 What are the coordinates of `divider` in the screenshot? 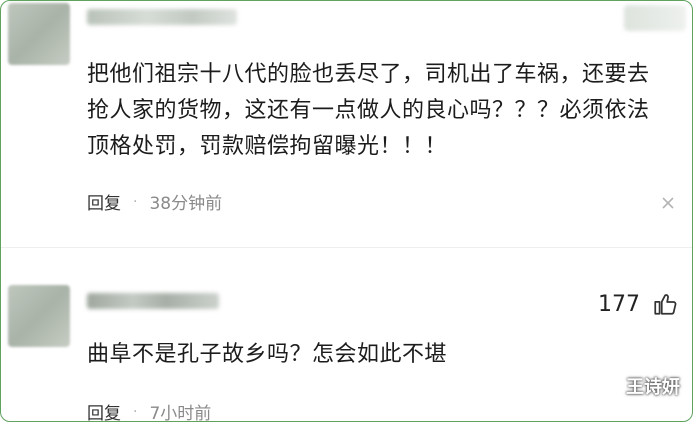 It's located at (346, 247).